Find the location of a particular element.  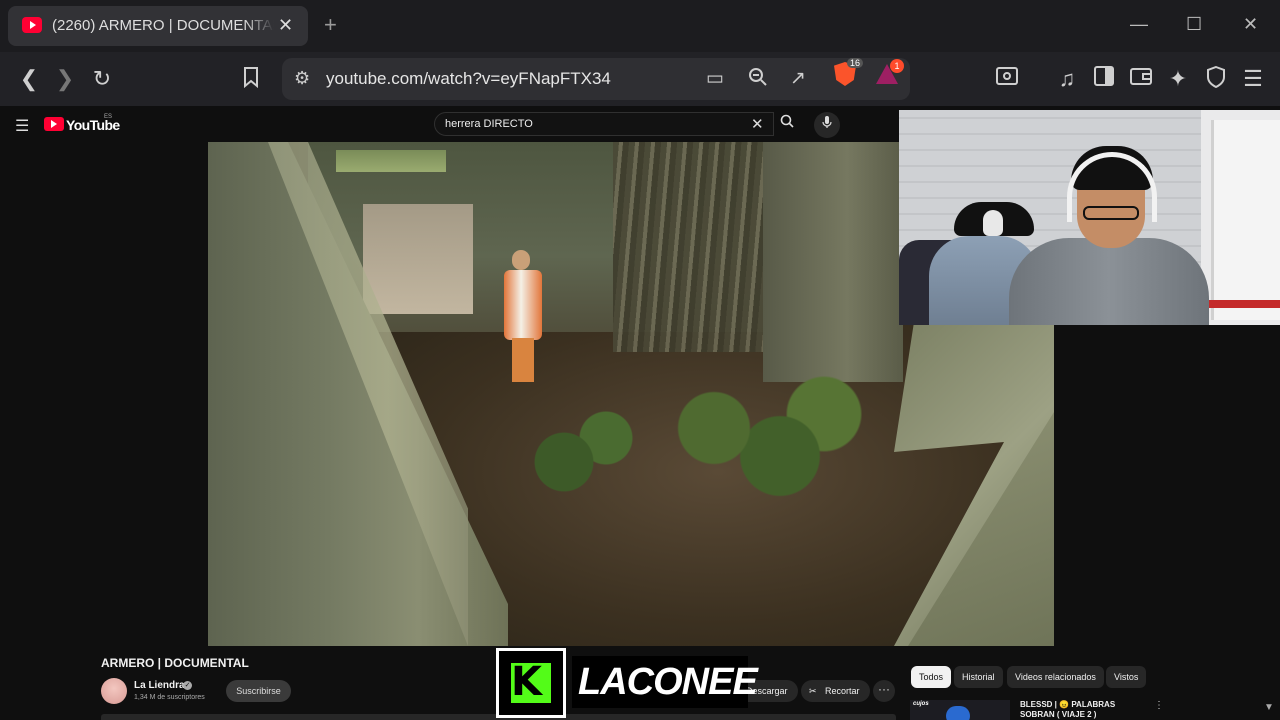

scissors-icon: ✂ is located at coordinates (813, 691).